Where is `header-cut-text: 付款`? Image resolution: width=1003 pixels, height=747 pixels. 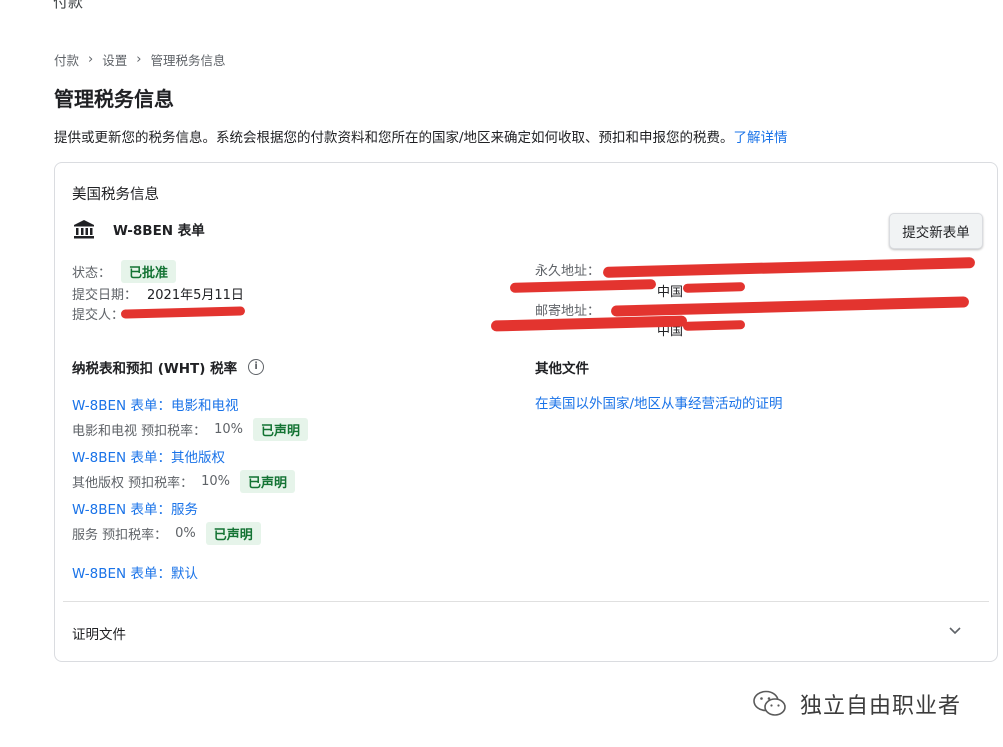 header-cut-text: 付款 is located at coordinates (68, 5).